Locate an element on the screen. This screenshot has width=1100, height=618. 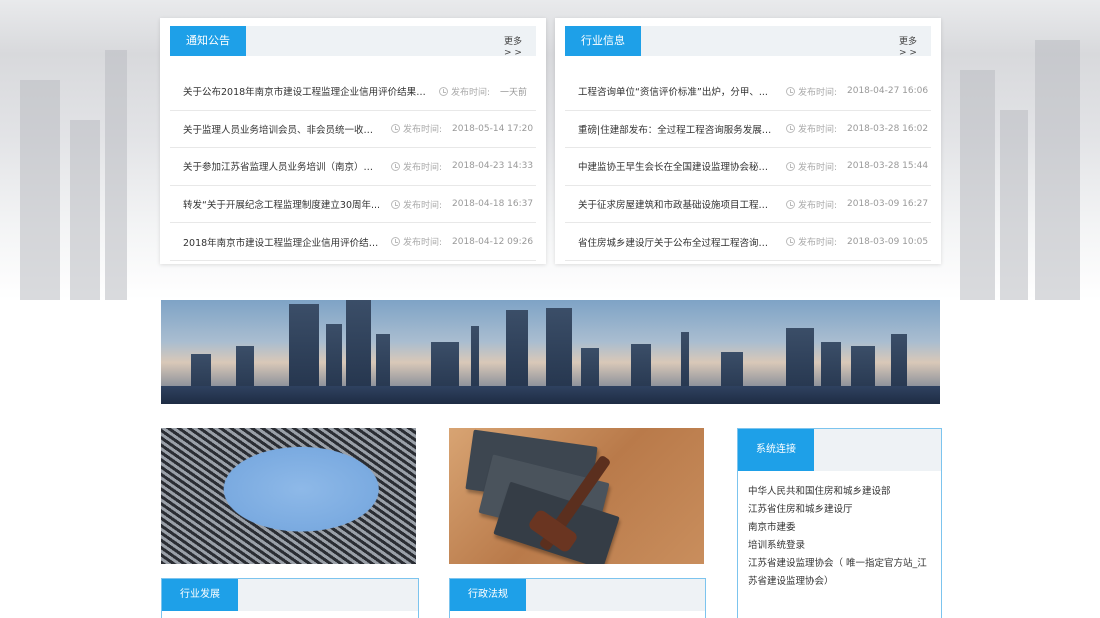
list-item: 关于公布2018年南京市建设工程监理企业信用评价结果的... 发布时间: 一天前 is located at coordinates (353, 92).